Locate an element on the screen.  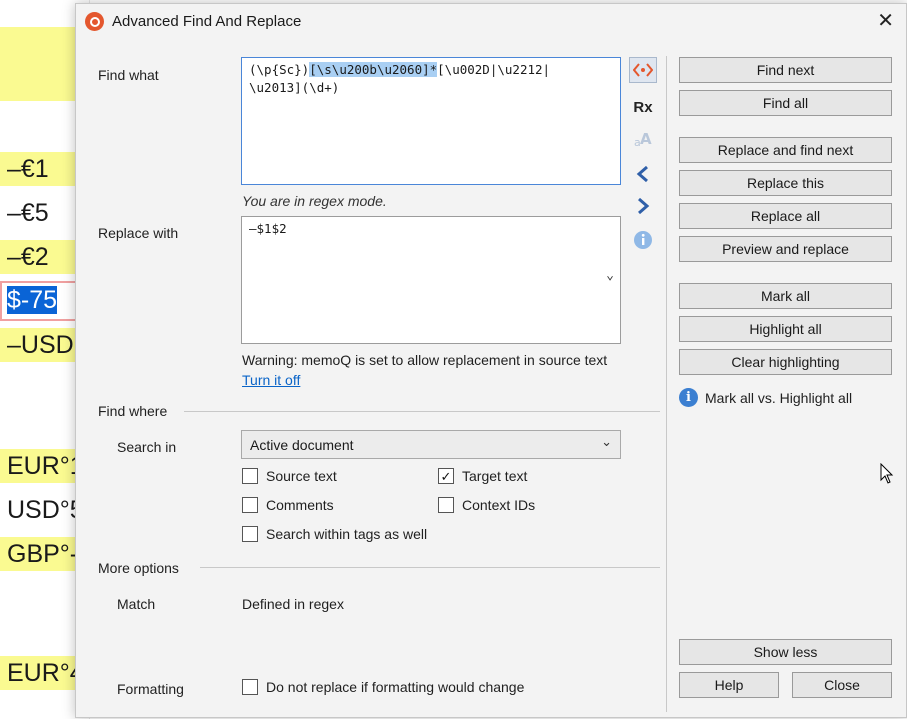
replace-with-label: Replace with is located at coordinates (138, 233).